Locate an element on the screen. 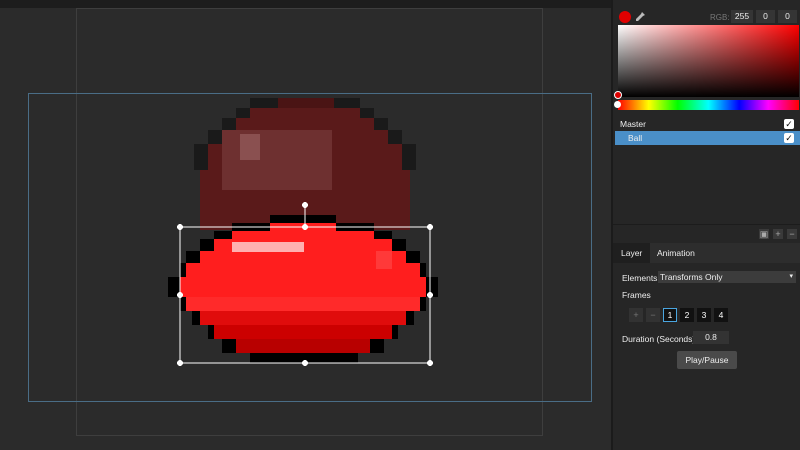  resize-handle-top is located at coordinates (305, 227).